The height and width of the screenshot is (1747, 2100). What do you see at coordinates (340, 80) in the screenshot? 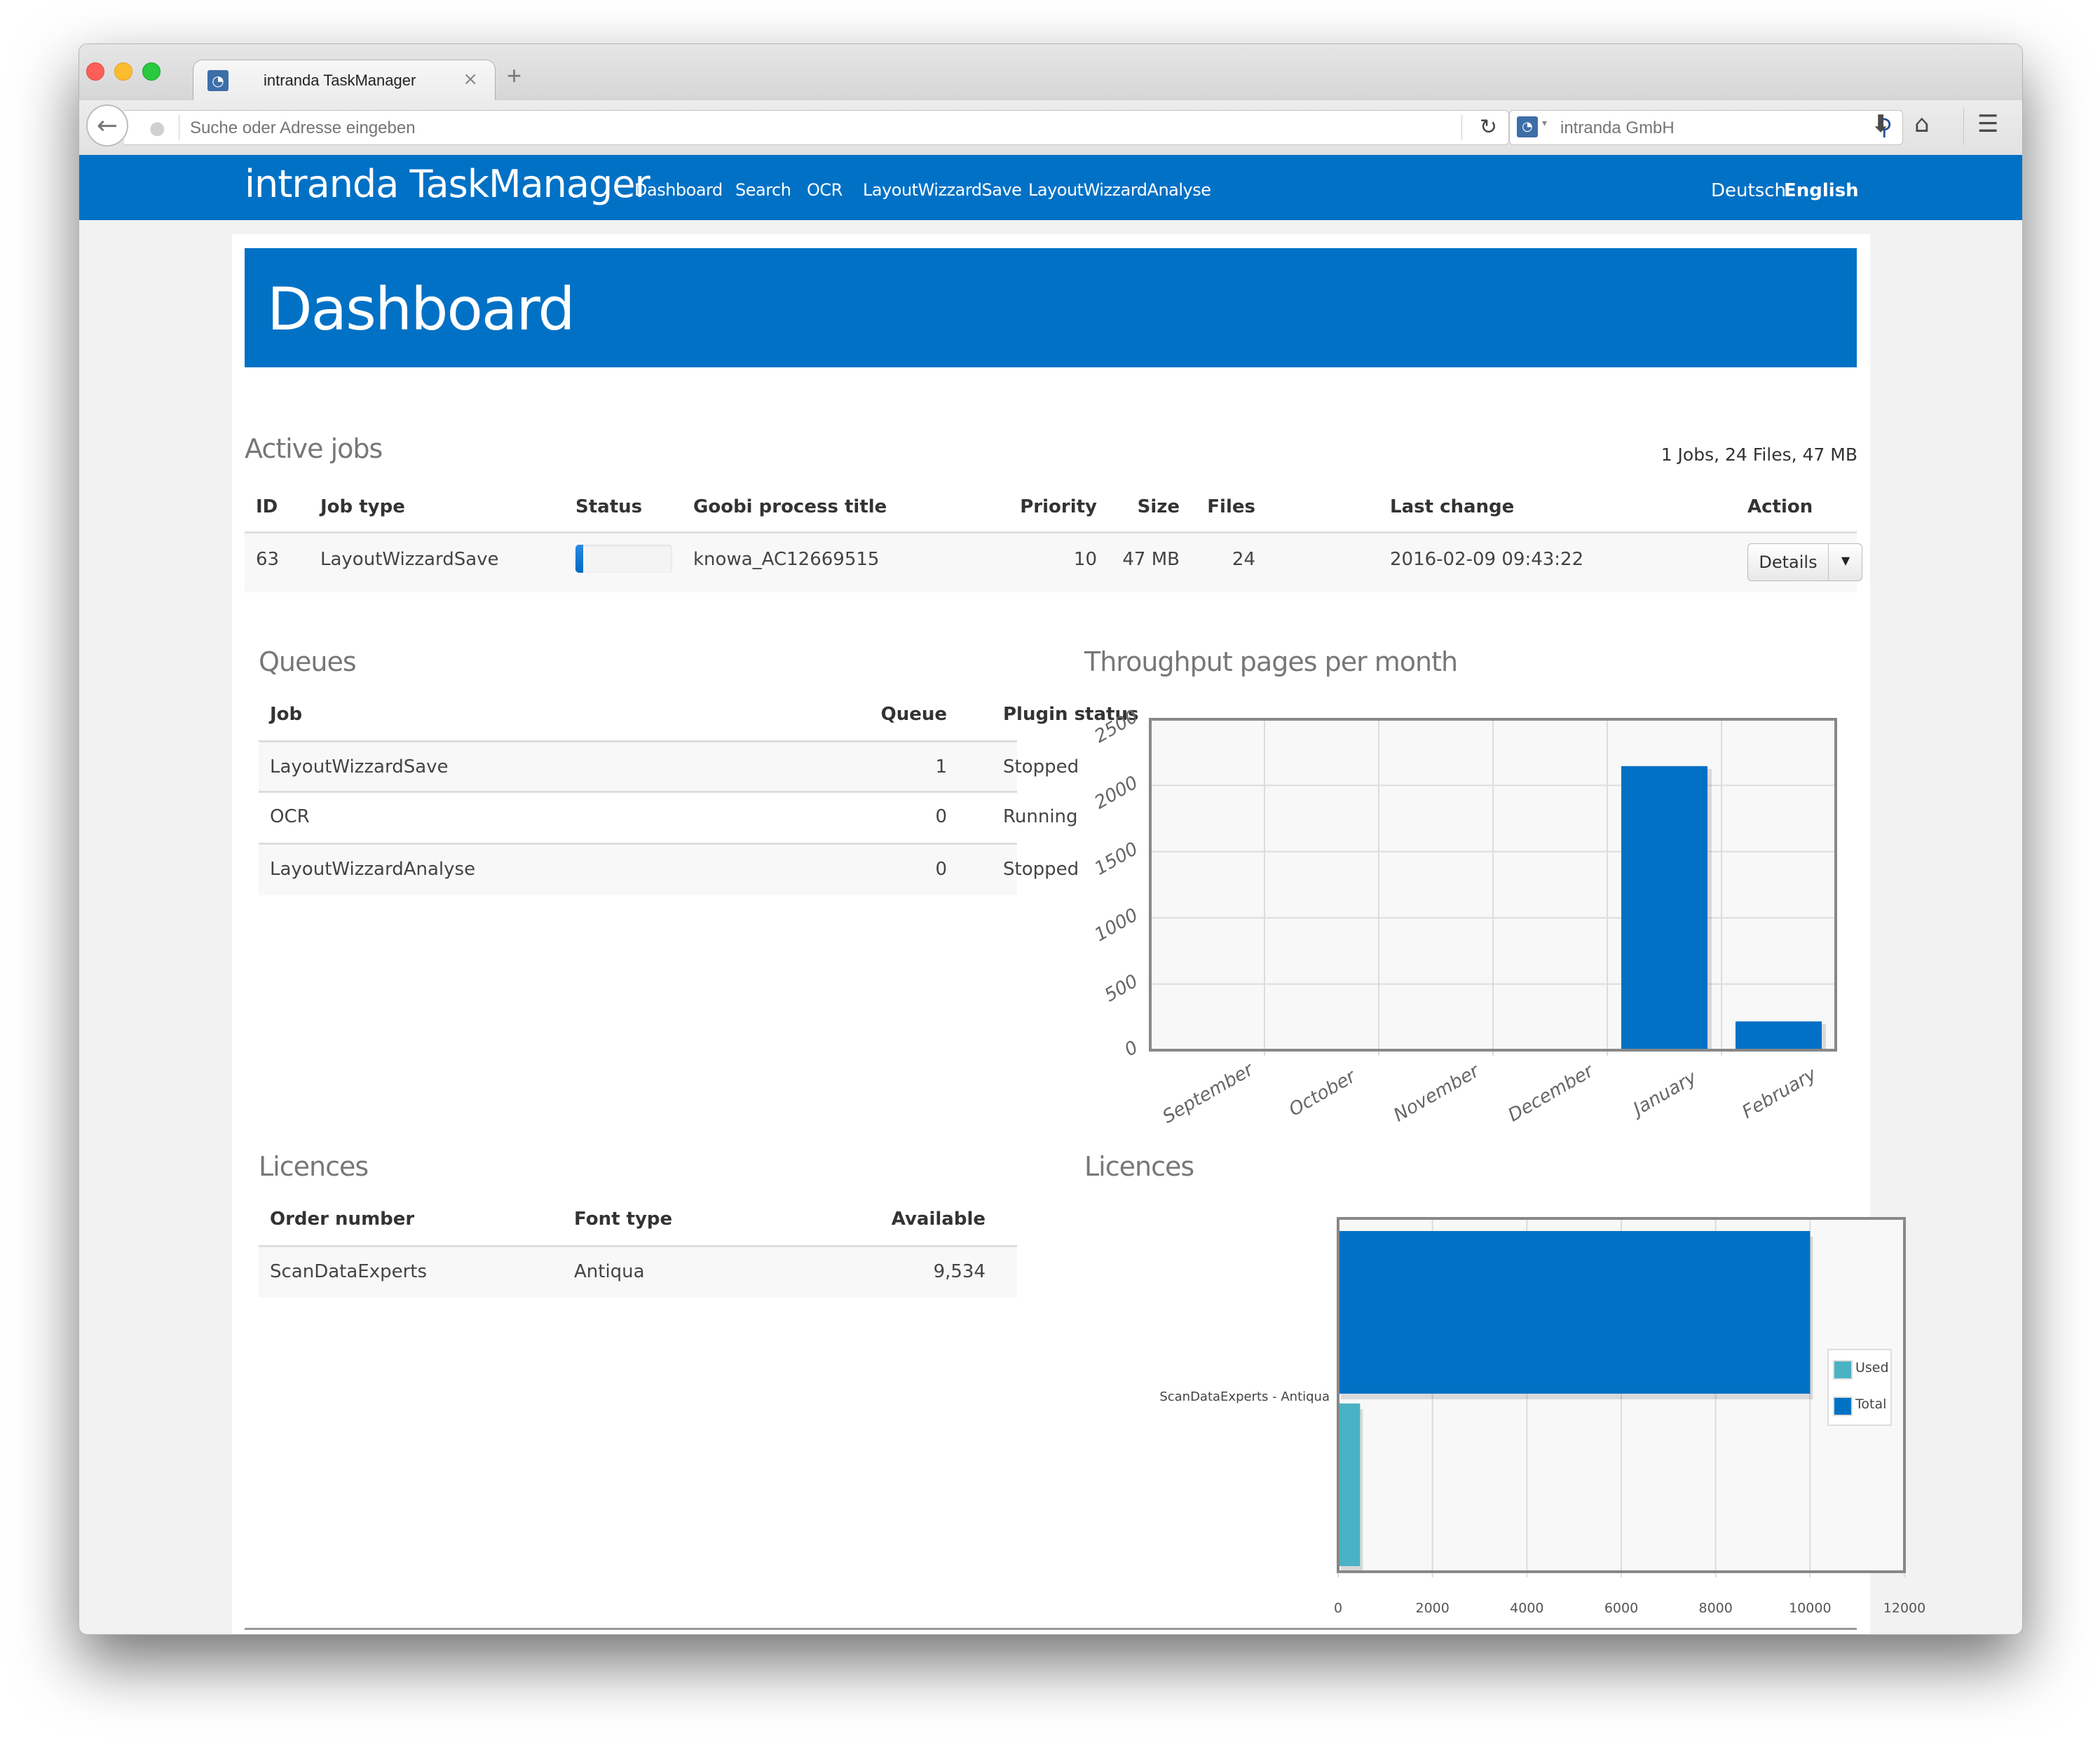
I see `tab-title: intranda TaskManager` at bounding box center [340, 80].